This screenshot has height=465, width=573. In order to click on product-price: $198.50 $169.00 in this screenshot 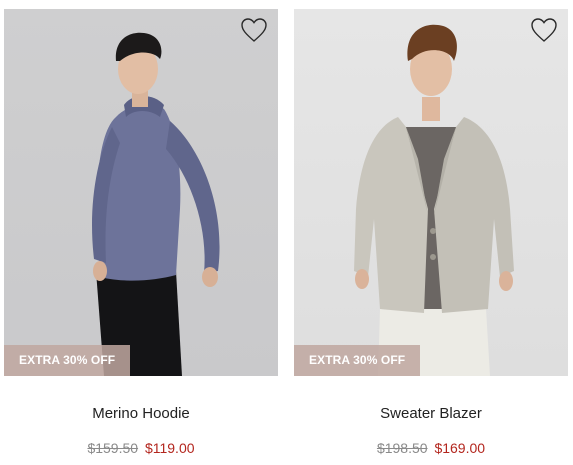, I will do `click(431, 448)`.